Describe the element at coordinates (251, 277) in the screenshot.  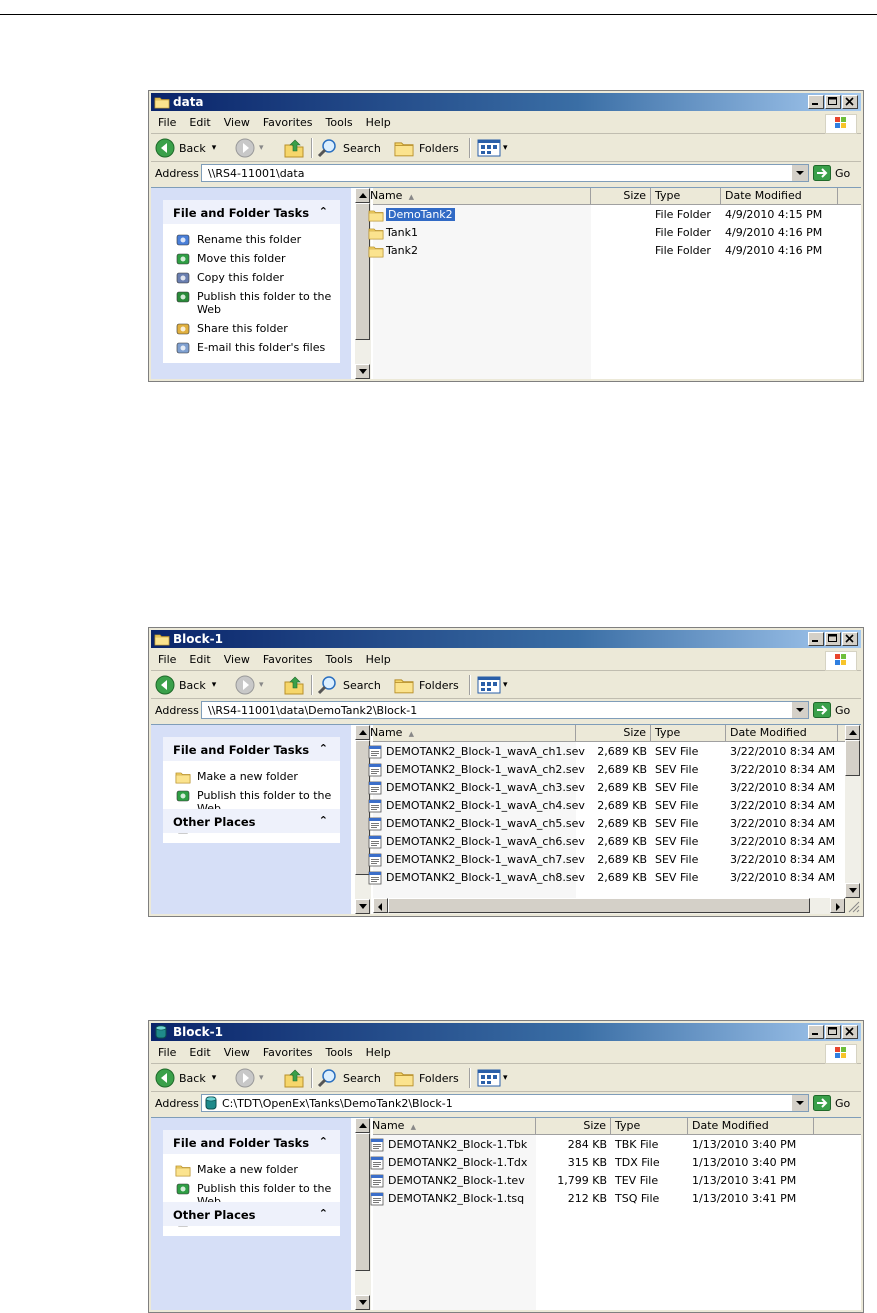
I see `task-link: Copy this folder` at that location.